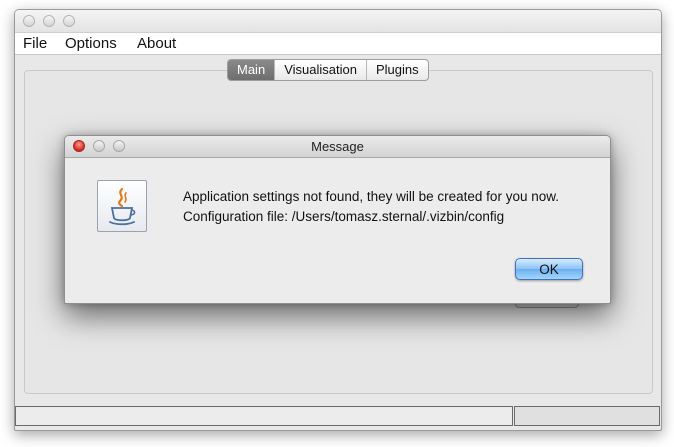 This screenshot has width=674, height=447. I want to click on status-bar, so click(264, 416).